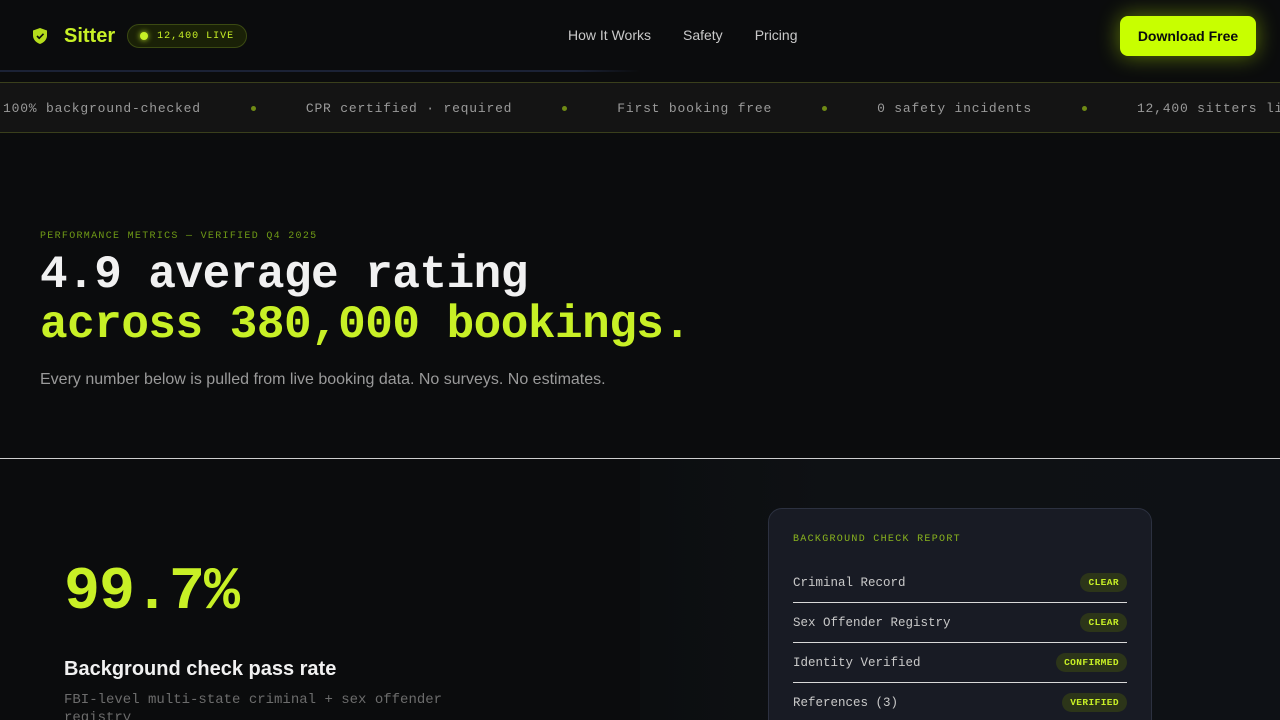 The height and width of the screenshot is (720, 1280). What do you see at coordinates (1094, 702) in the screenshot?
I see `status-badge: VERIFIED` at bounding box center [1094, 702].